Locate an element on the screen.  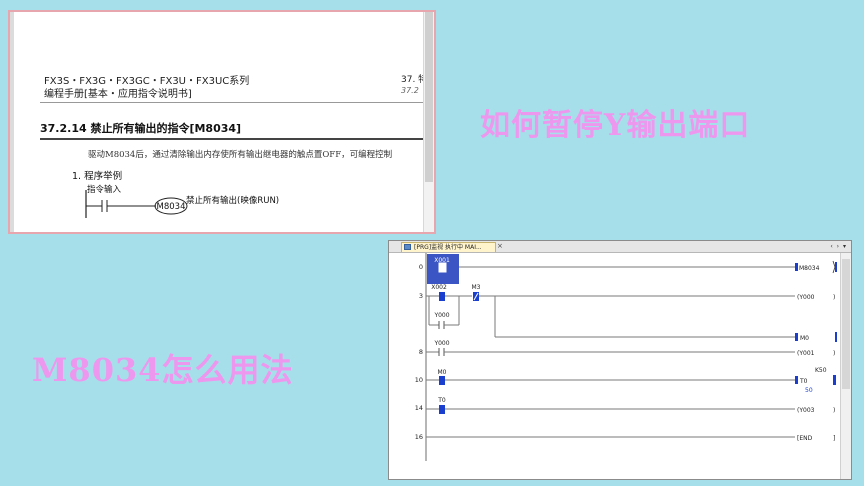
contact-y000-label: Y000 is located at coordinates (441, 343).